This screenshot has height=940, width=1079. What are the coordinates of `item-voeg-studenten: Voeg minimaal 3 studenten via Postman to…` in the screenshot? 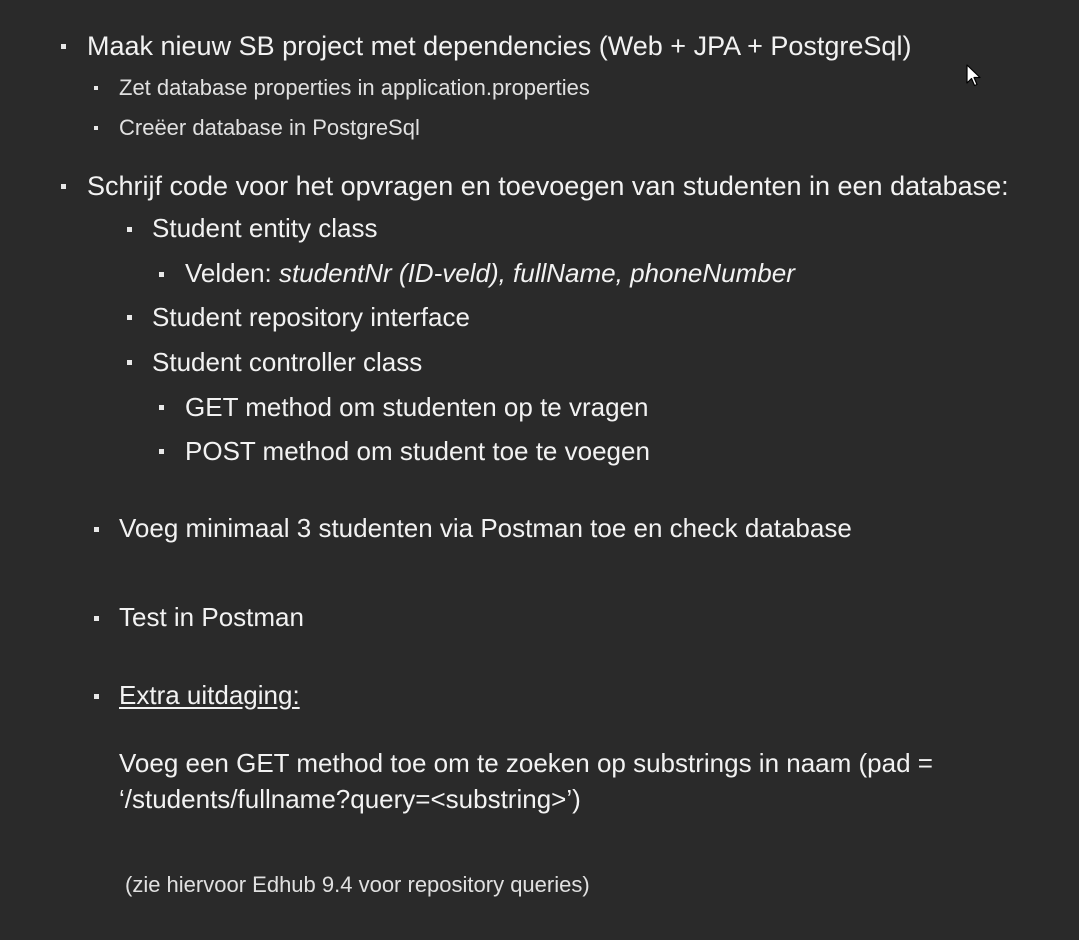 It's located at (485, 528).